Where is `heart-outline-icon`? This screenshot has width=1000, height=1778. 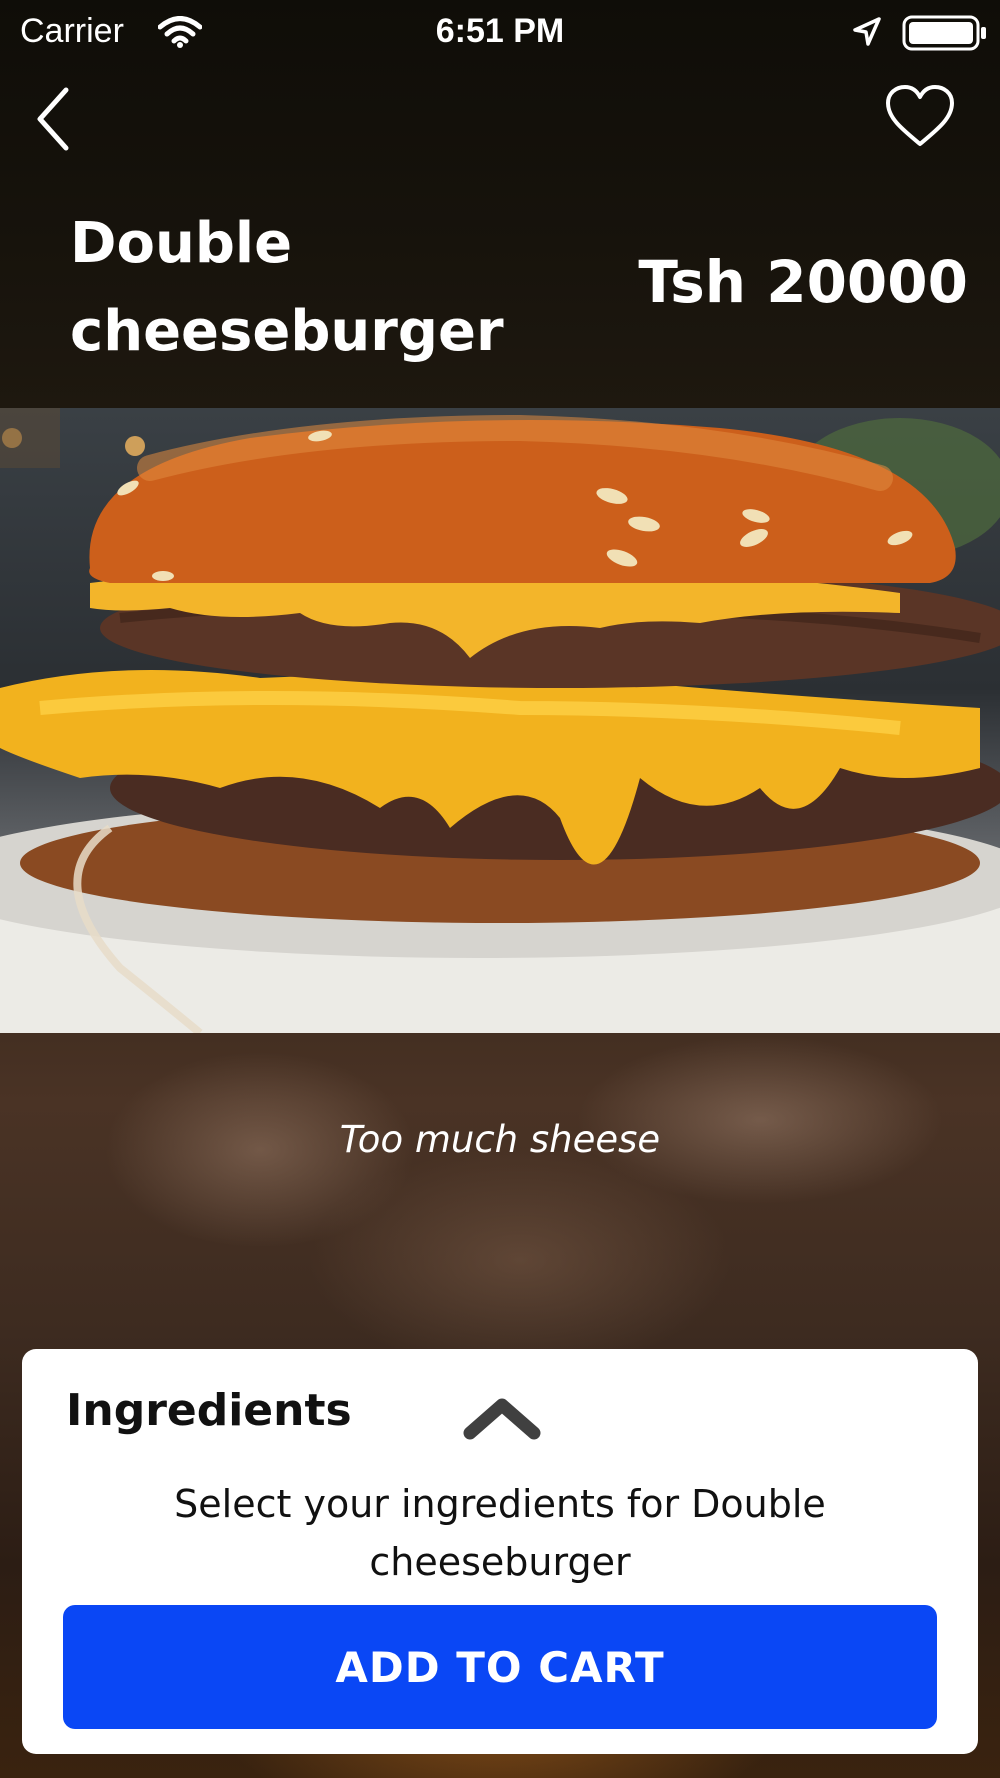
heart-outline-icon is located at coordinates (920, 115).